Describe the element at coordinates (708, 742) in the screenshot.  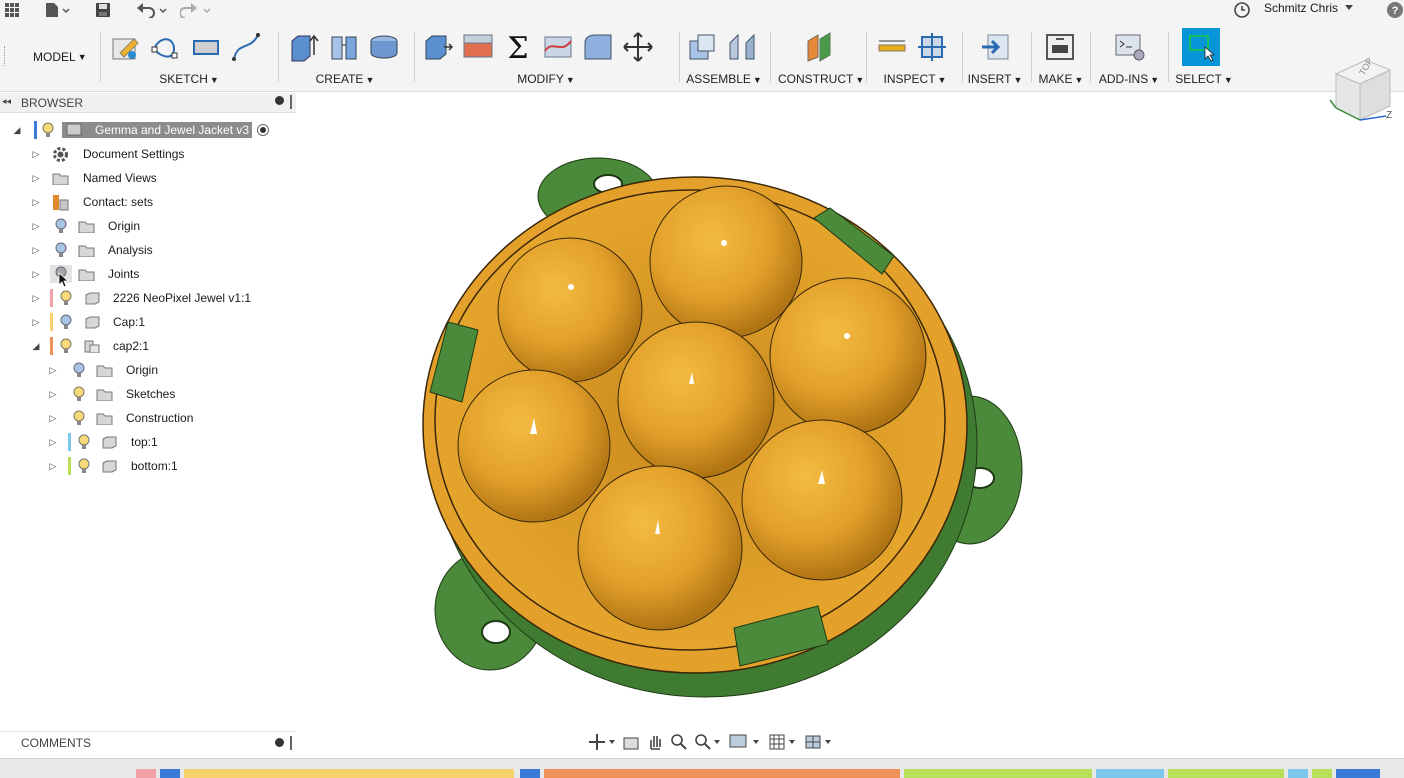
I see `zoom-window-icon` at that location.